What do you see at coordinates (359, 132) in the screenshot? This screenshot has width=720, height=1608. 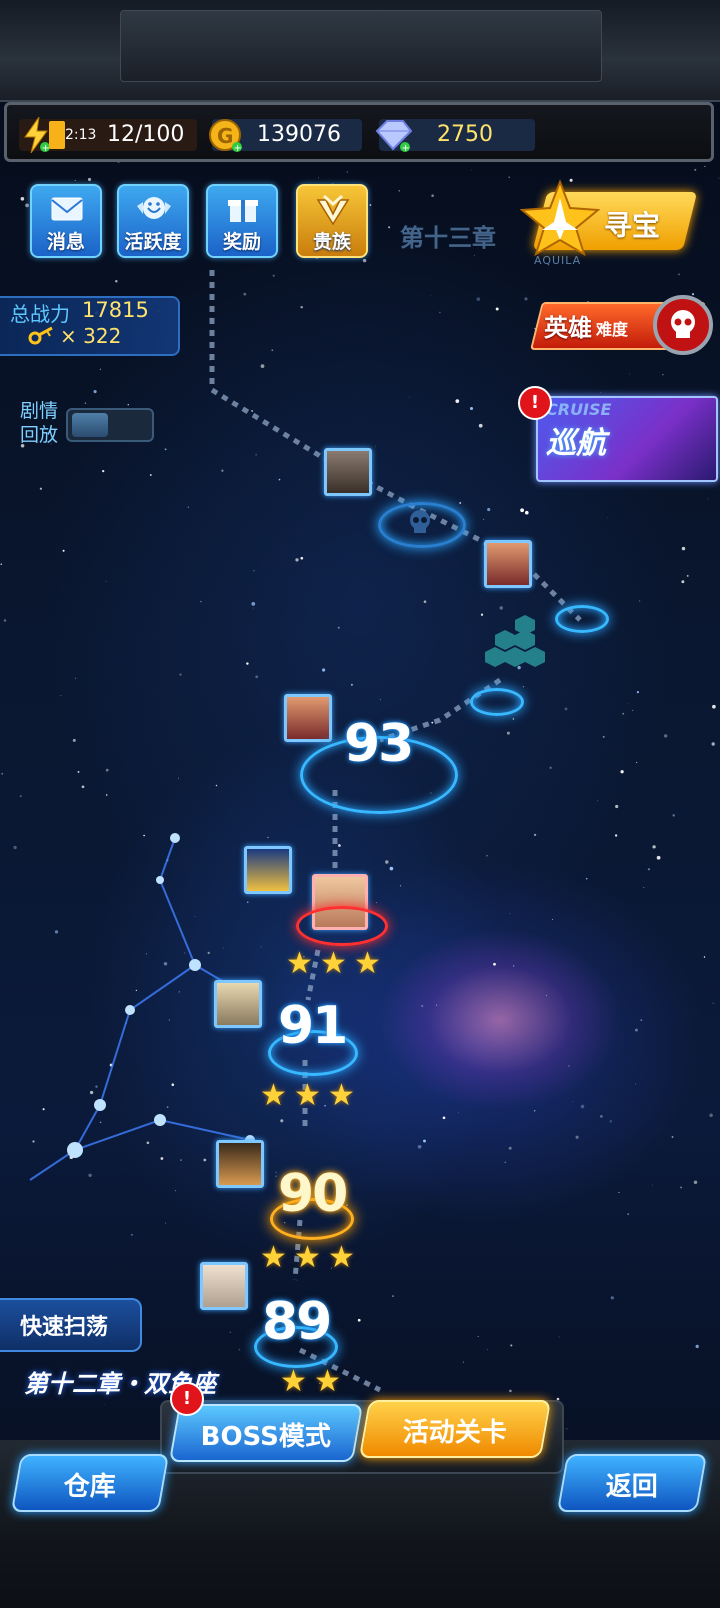 I see `resource-bar: + 2:13 12/100 G + 139076 + 2750` at bounding box center [359, 132].